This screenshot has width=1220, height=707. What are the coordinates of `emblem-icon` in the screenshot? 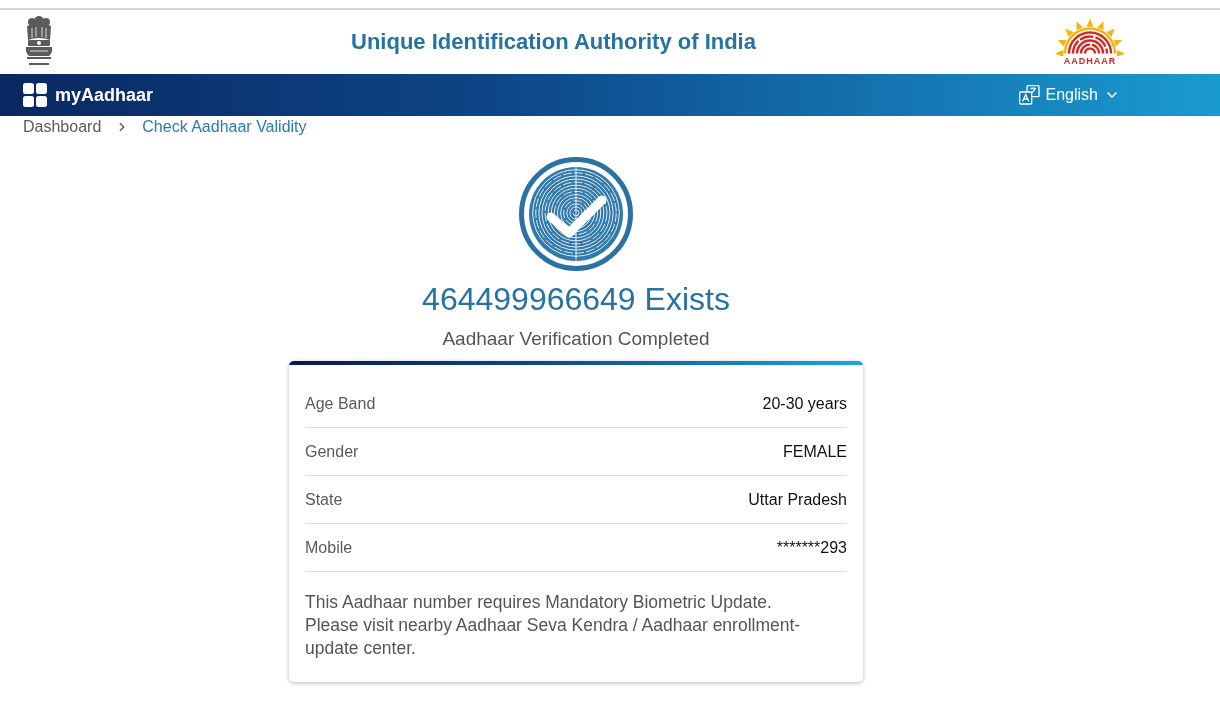 It's located at (39, 42).